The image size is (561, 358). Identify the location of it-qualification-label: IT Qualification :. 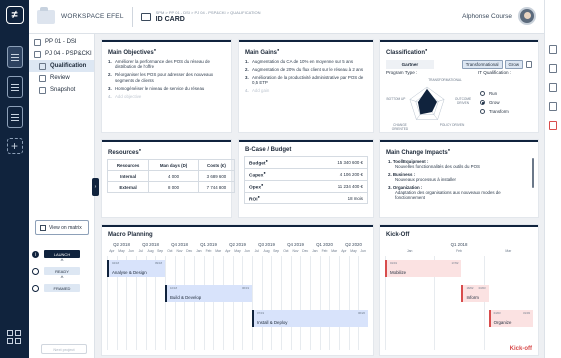
(495, 72).